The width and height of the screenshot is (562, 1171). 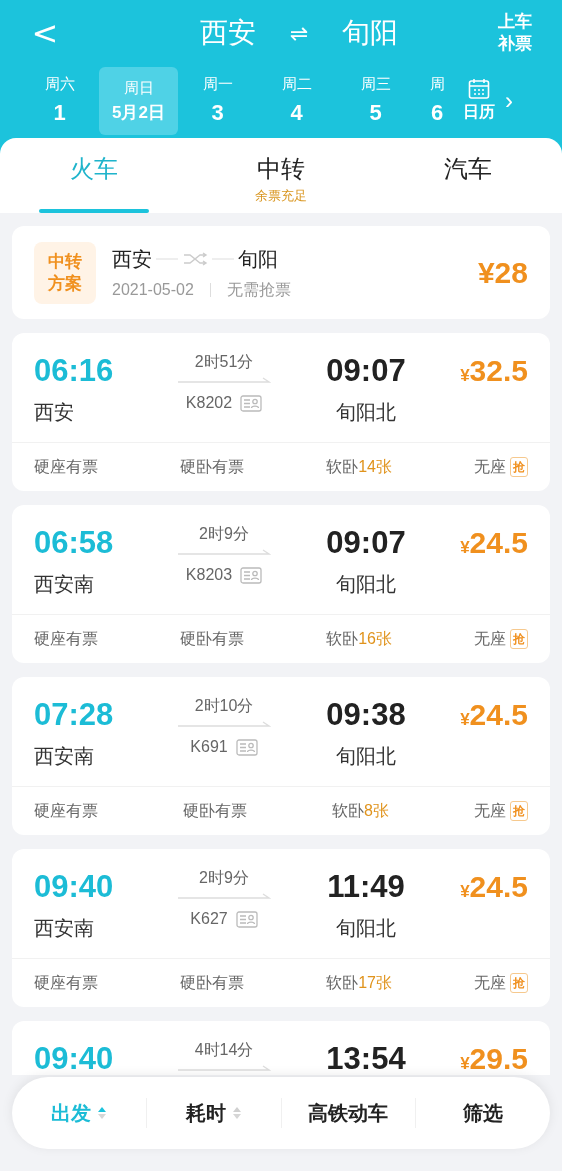 I want to click on sort-option: 高铁动车, so click(x=348, y=1113).